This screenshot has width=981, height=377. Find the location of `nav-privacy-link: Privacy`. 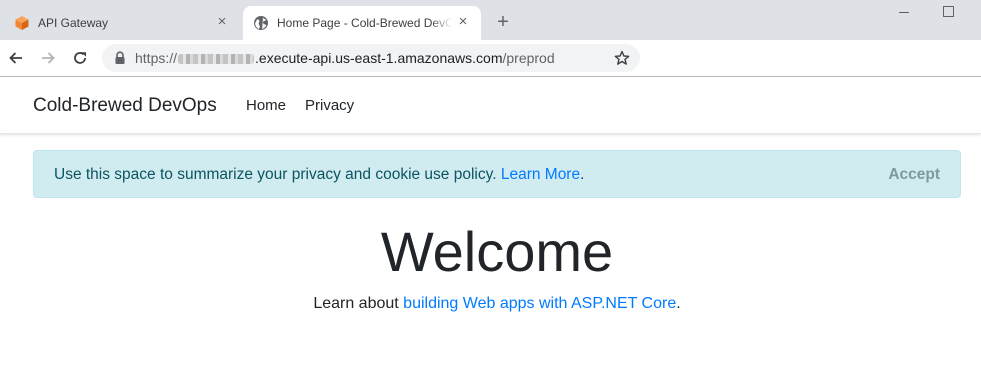

nav-privacy-link: Privacy is located at coordinates (329, 106).